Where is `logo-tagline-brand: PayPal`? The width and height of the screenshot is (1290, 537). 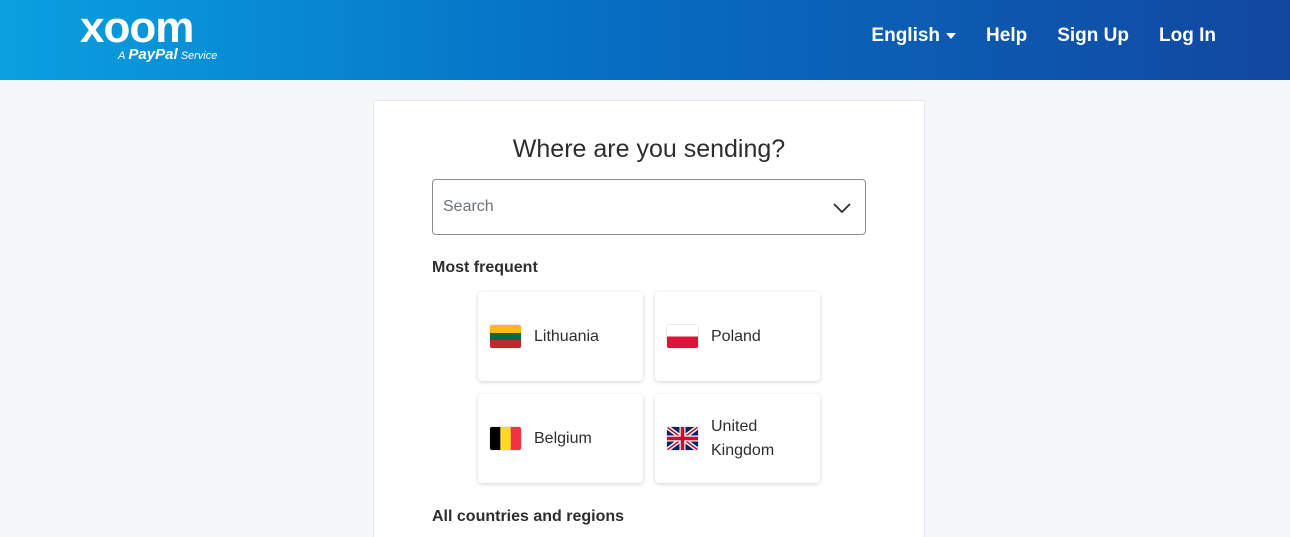 logo-tagline-brand: PayPal is located at coordinates (153, 54).